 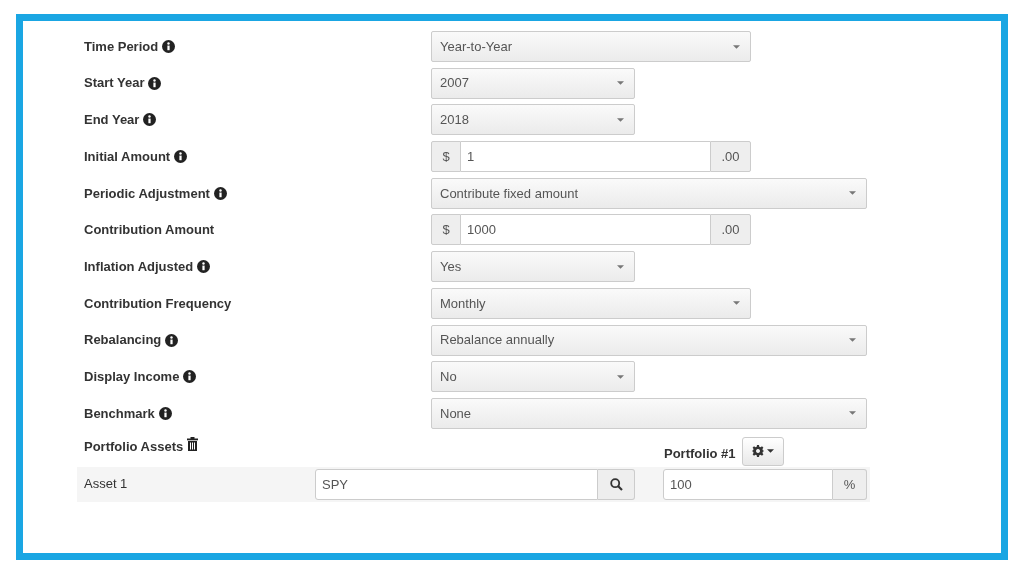 What do you see at coordinates (533, 83) in the screenshot?
I see `dropdown: 2007` at bounding box center [533, 83].